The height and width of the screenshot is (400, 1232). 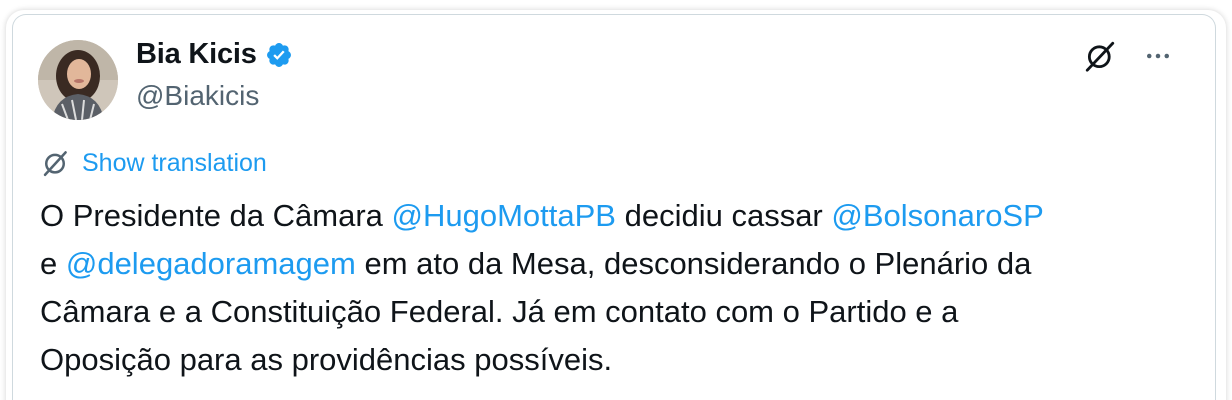 I want to click on tweet-text-segment: e, so click(x=53, y=263).